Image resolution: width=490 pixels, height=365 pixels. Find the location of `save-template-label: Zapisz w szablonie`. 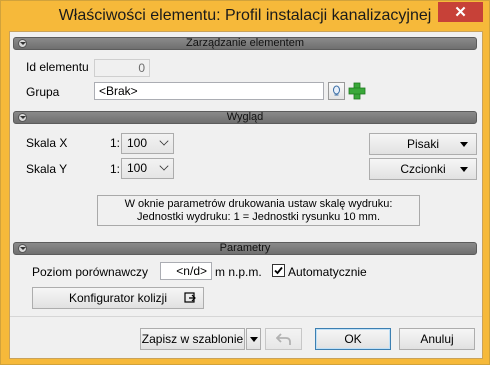

save-template-label: Zapisz w szablonie is located at coordinates (192, 339).